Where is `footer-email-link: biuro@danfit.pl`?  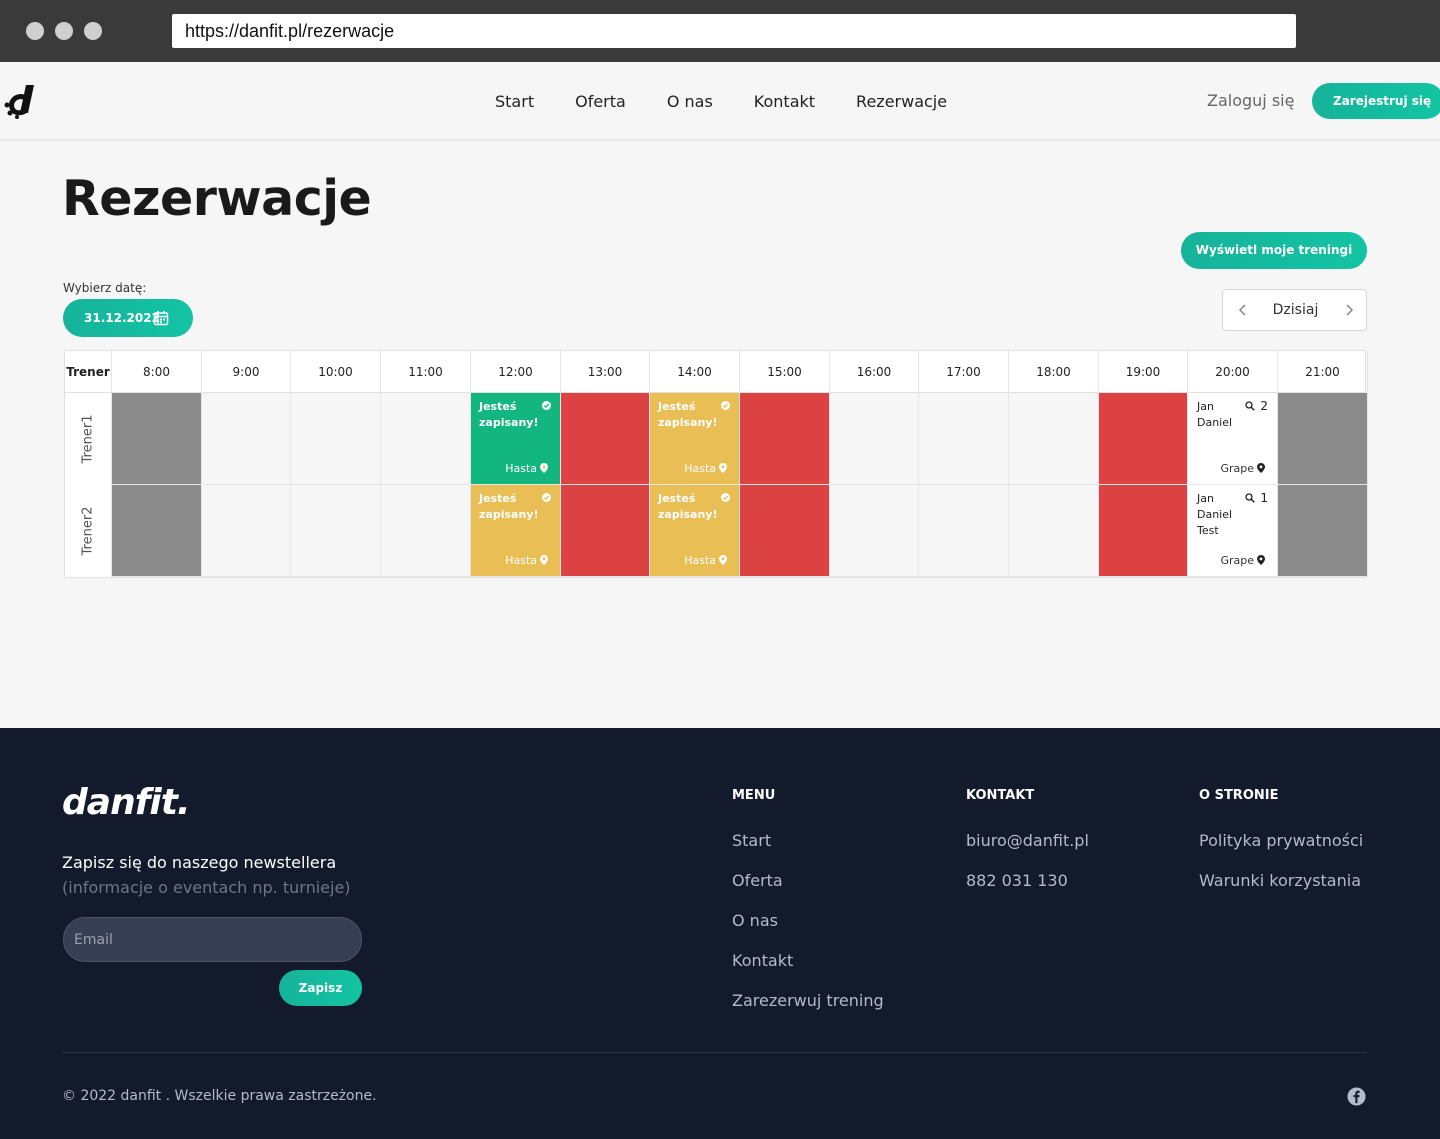
footer-email-link: biuro@danfit.pl is located at coordinates (1027, 840).